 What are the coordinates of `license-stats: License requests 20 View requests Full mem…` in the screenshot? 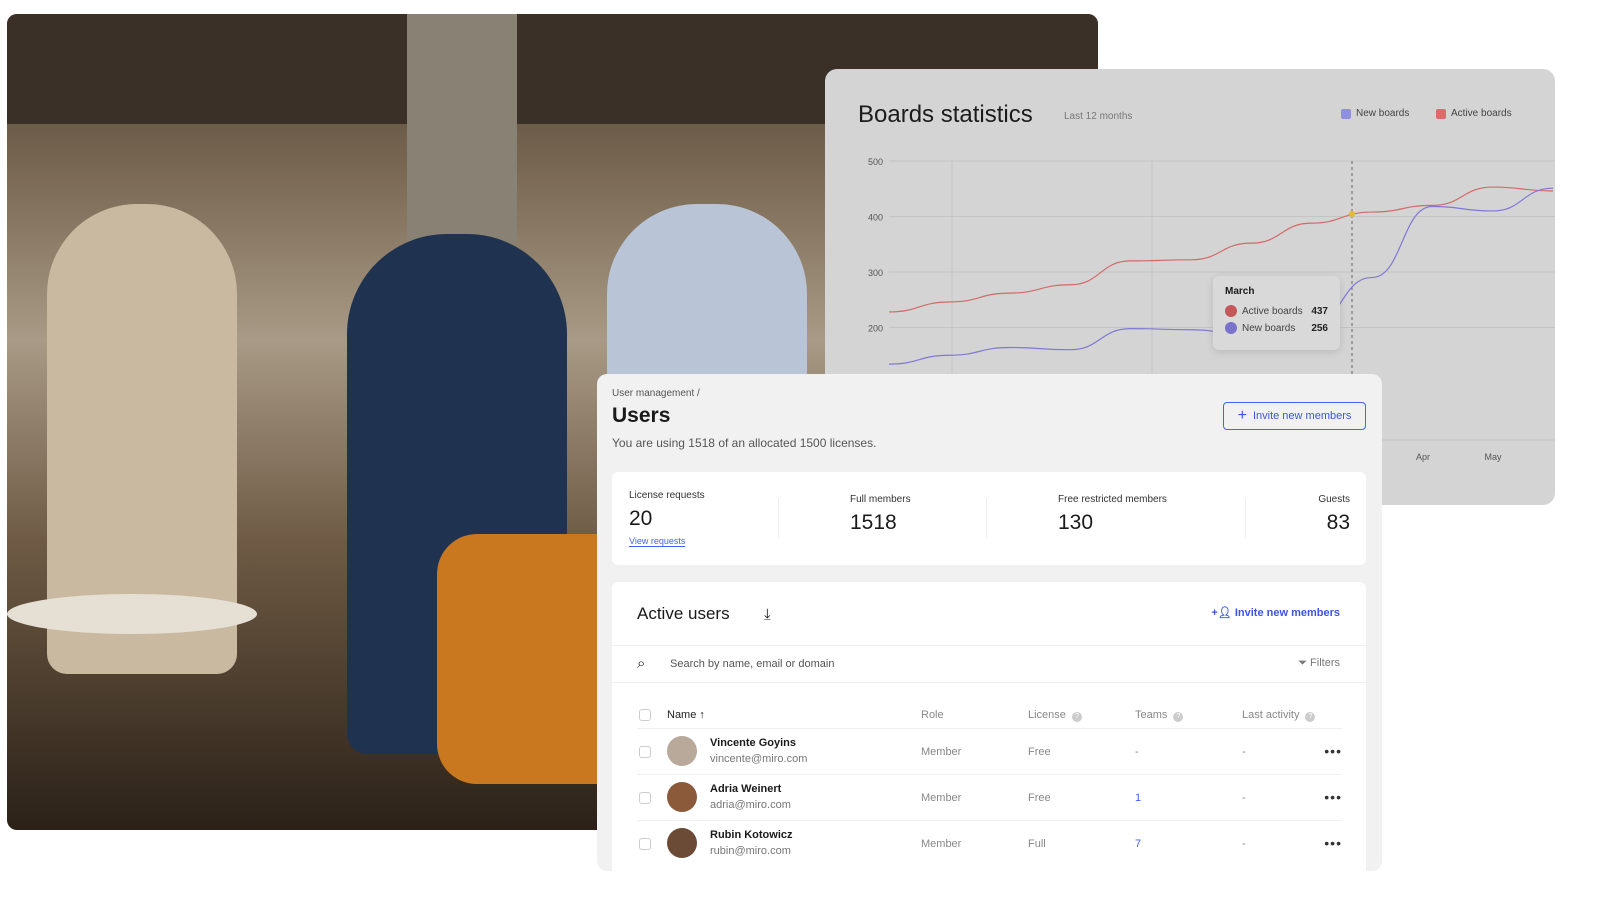 It's located at (989, 518).